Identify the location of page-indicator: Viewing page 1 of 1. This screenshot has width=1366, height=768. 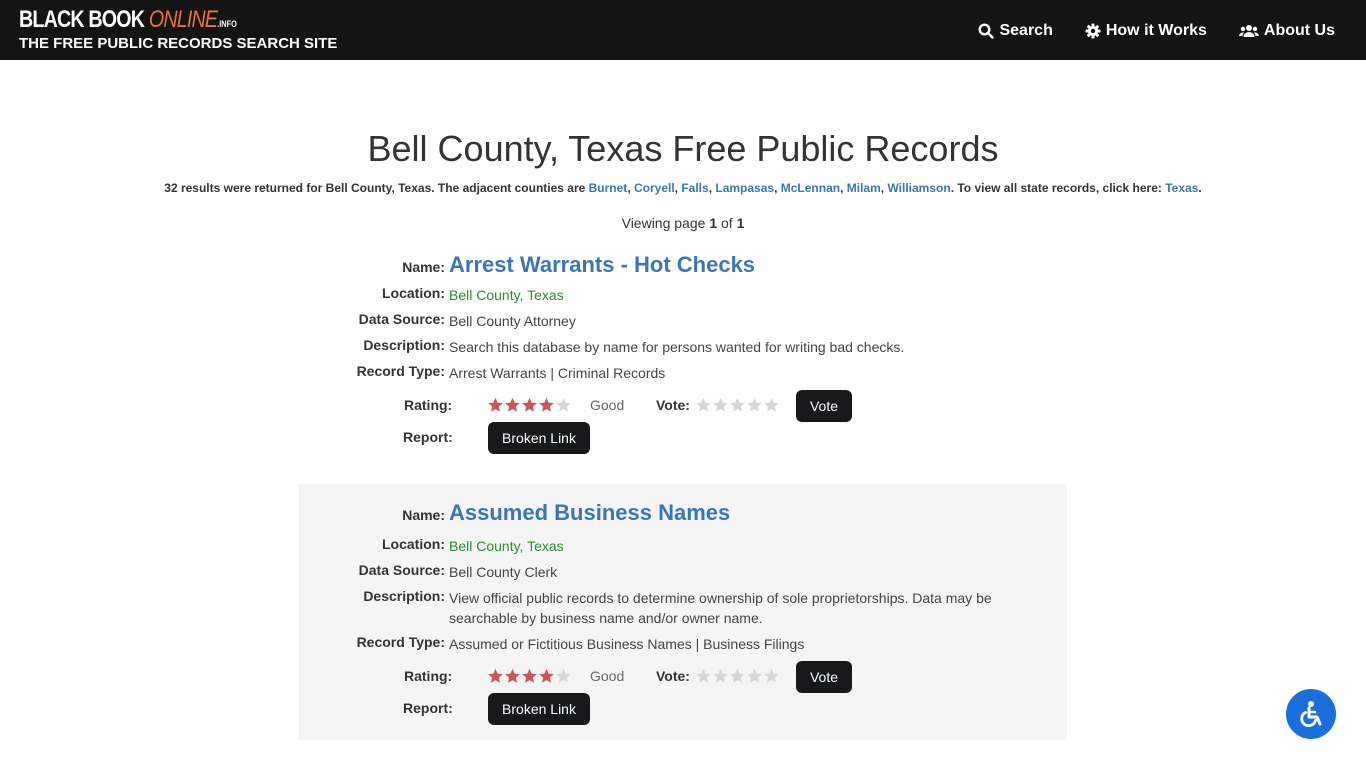
(683, 223).